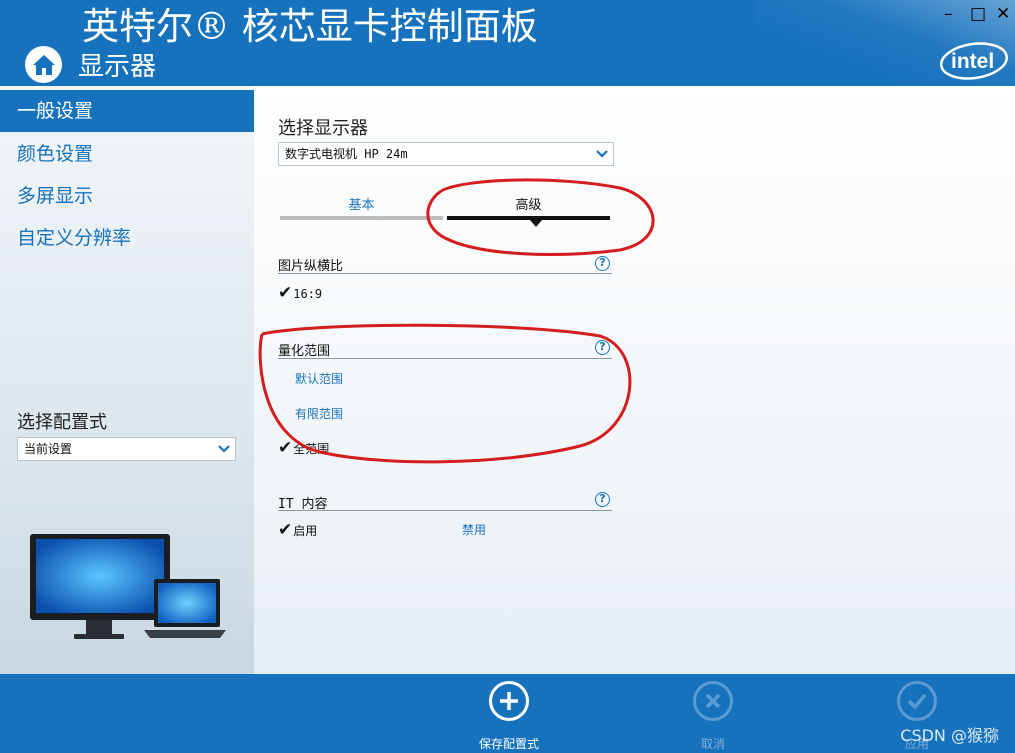  I want to click on save-profile-button: 保存配置式, so click(509, 716).